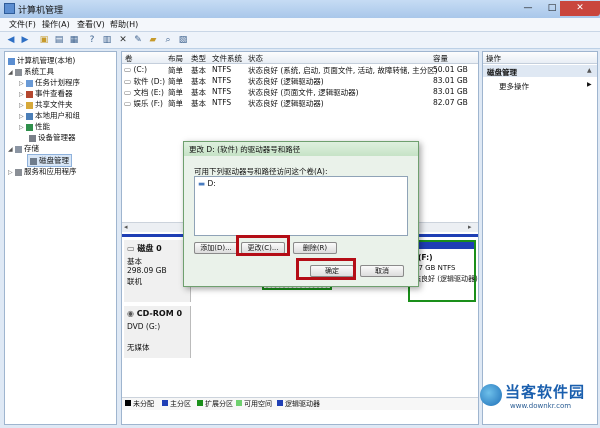 The height and width of the screenshot is (428, 600). I want to click on tree-item-shared-folders: ▷ 共享文件夹, so click(46, 104).